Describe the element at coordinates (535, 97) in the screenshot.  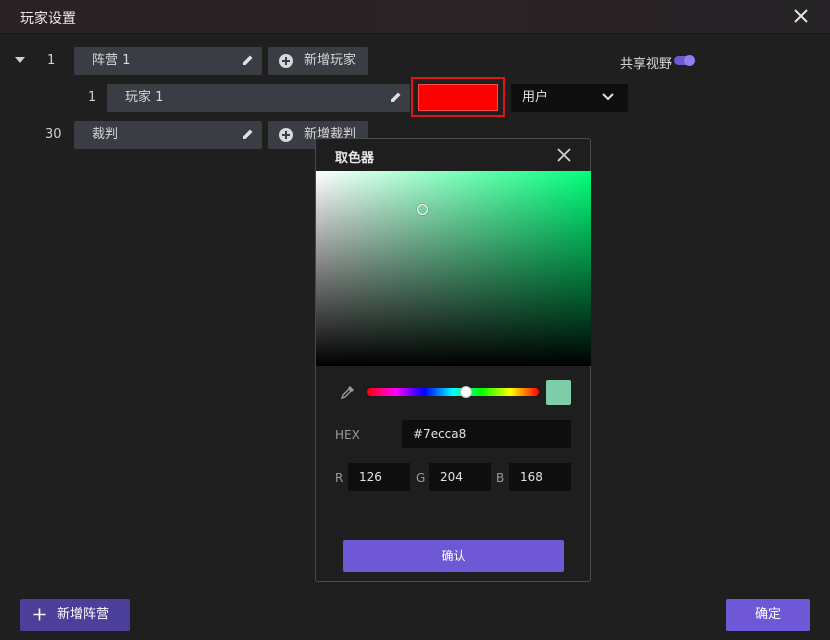
I see `role-select-value: 用户` at that location.